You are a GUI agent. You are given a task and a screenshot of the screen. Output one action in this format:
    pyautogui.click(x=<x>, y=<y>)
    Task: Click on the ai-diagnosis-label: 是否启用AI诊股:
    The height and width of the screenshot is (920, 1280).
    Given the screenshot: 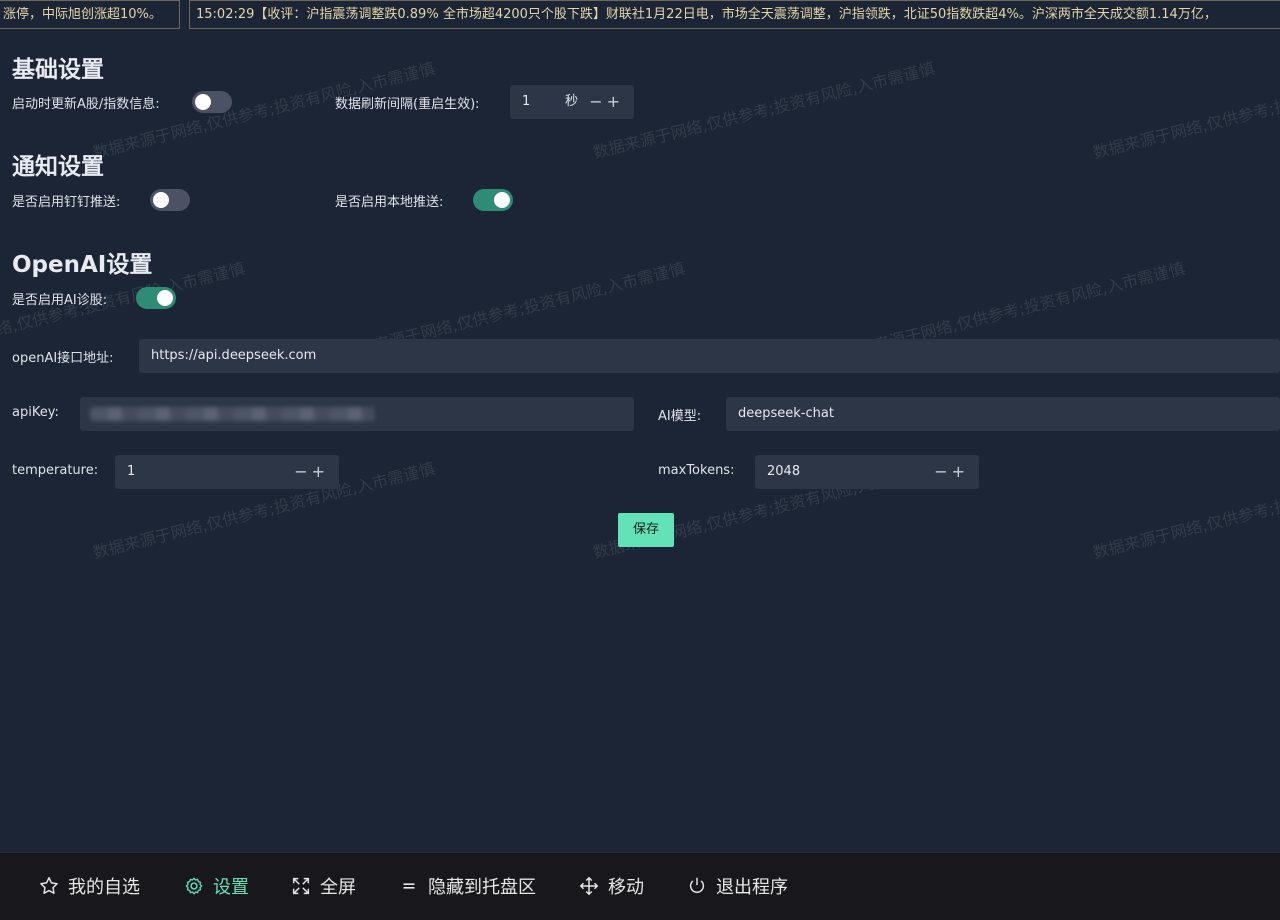 What is the action you would take?
    pyautogui.click(x=60, y=300)
    